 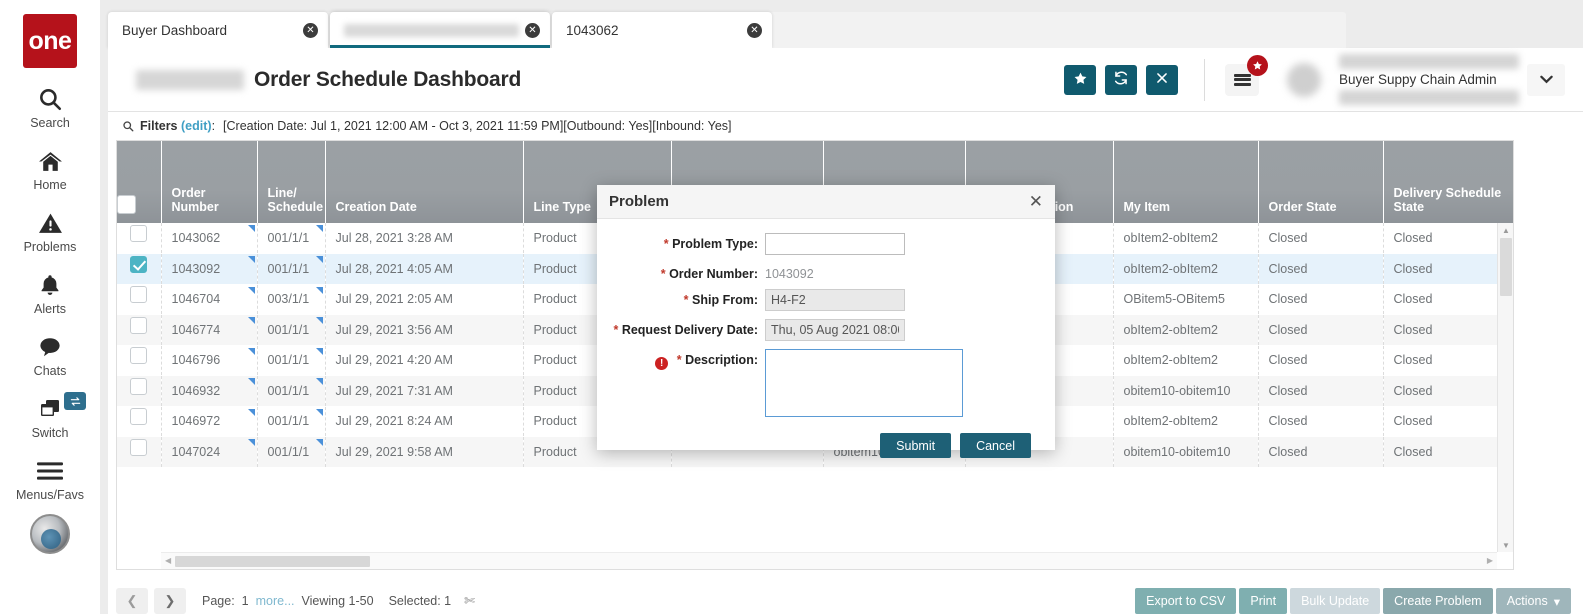 I want to click on close-icon: ✕, so click(x=1036, y=201).